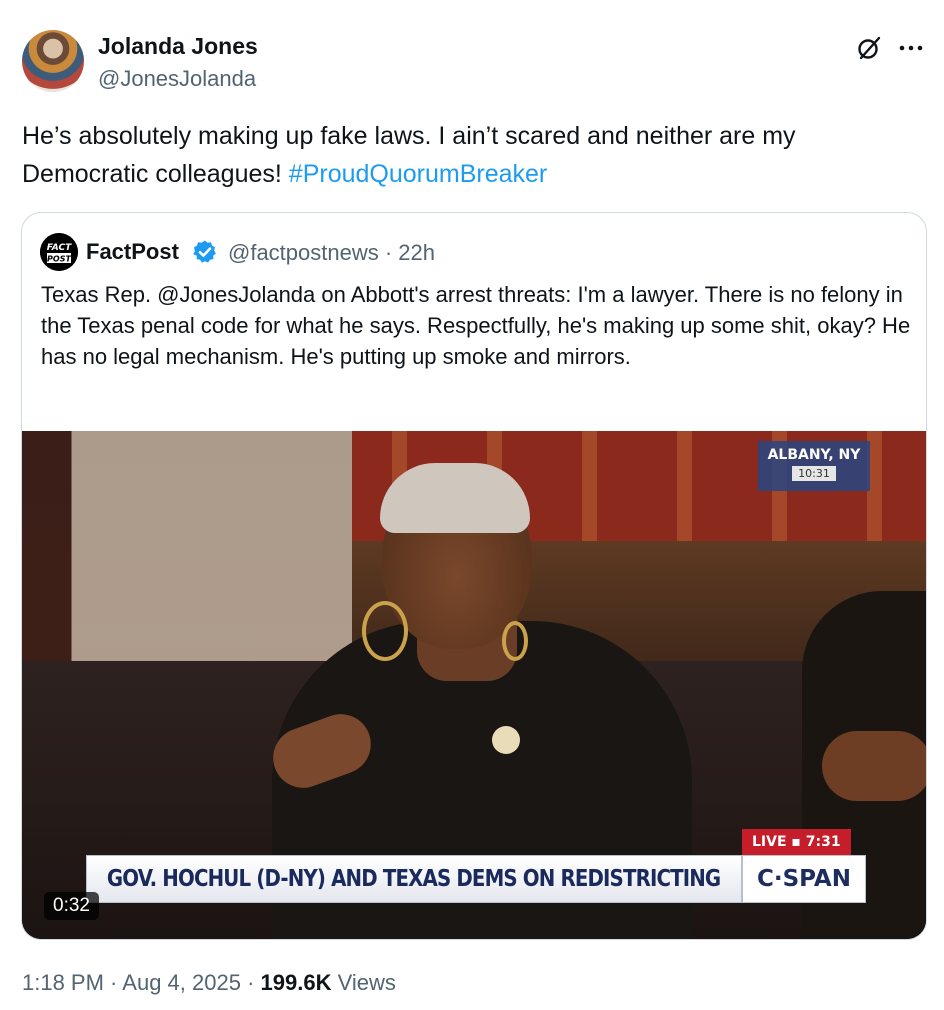  What do you see at coordinates (455, 498) in the screenshot?
I see `video-speaker-hair` at bounding box center [455, 498].